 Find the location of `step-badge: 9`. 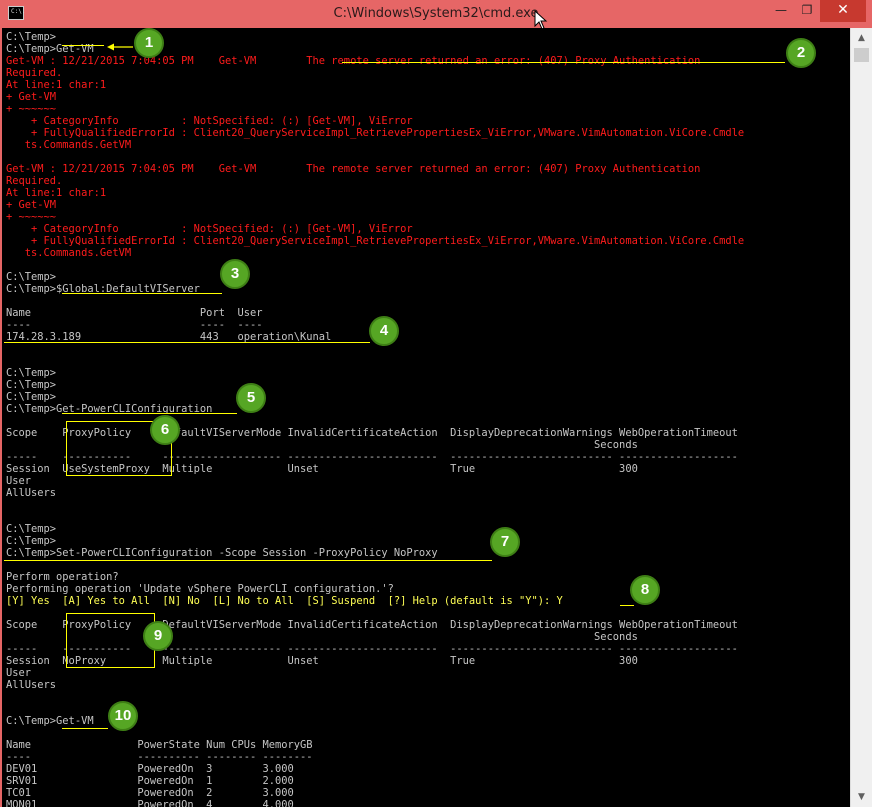

step-badge: 9 is located at coordinates (158, 636).